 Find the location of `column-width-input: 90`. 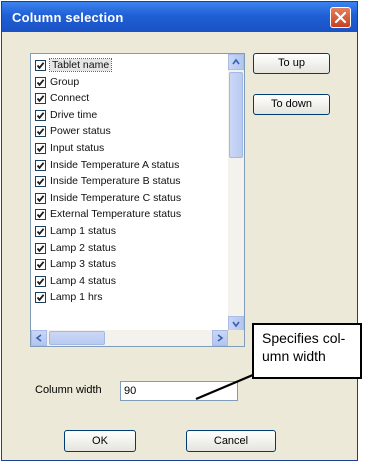

column-width-input: 90 is located at coordinates (179, 391).